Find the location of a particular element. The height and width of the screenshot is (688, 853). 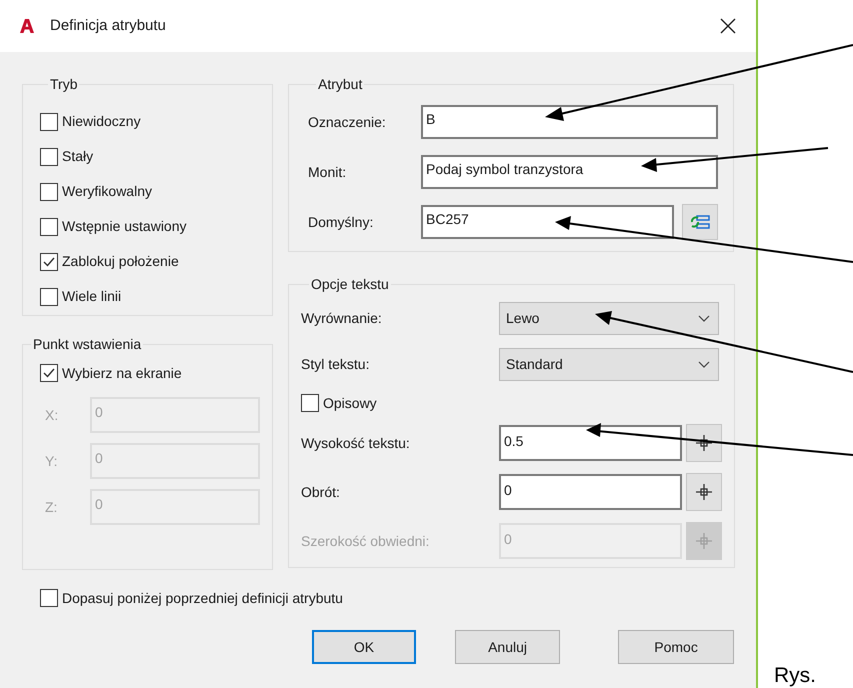

field-label: Wyrównanie: is located at coordinates (342, 318).